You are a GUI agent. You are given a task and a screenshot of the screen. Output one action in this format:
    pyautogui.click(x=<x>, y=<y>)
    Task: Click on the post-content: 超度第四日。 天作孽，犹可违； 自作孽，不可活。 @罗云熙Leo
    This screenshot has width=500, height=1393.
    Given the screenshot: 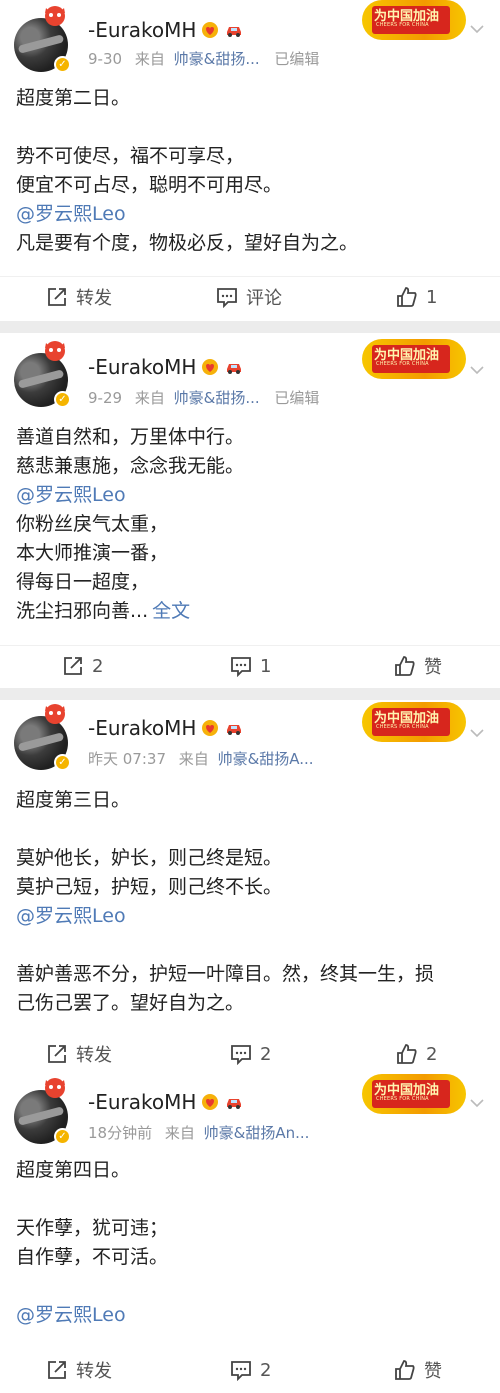 What is the action you would take?
    pyautogui.click(x=251, y=1243)
    